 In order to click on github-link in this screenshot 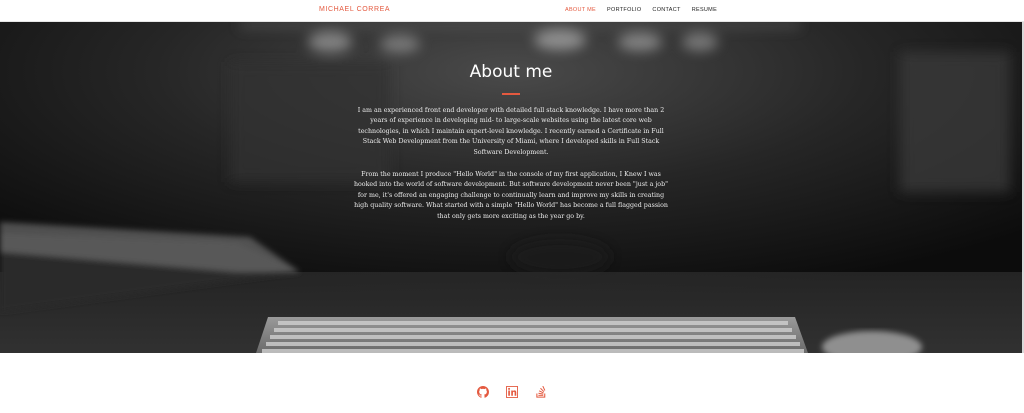, I will do `click(483, 392)`.